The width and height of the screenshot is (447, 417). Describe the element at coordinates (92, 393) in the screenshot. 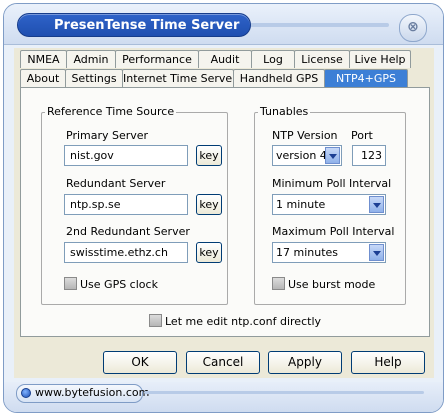

I see `website-url: www.bytefusion.com` at that location.